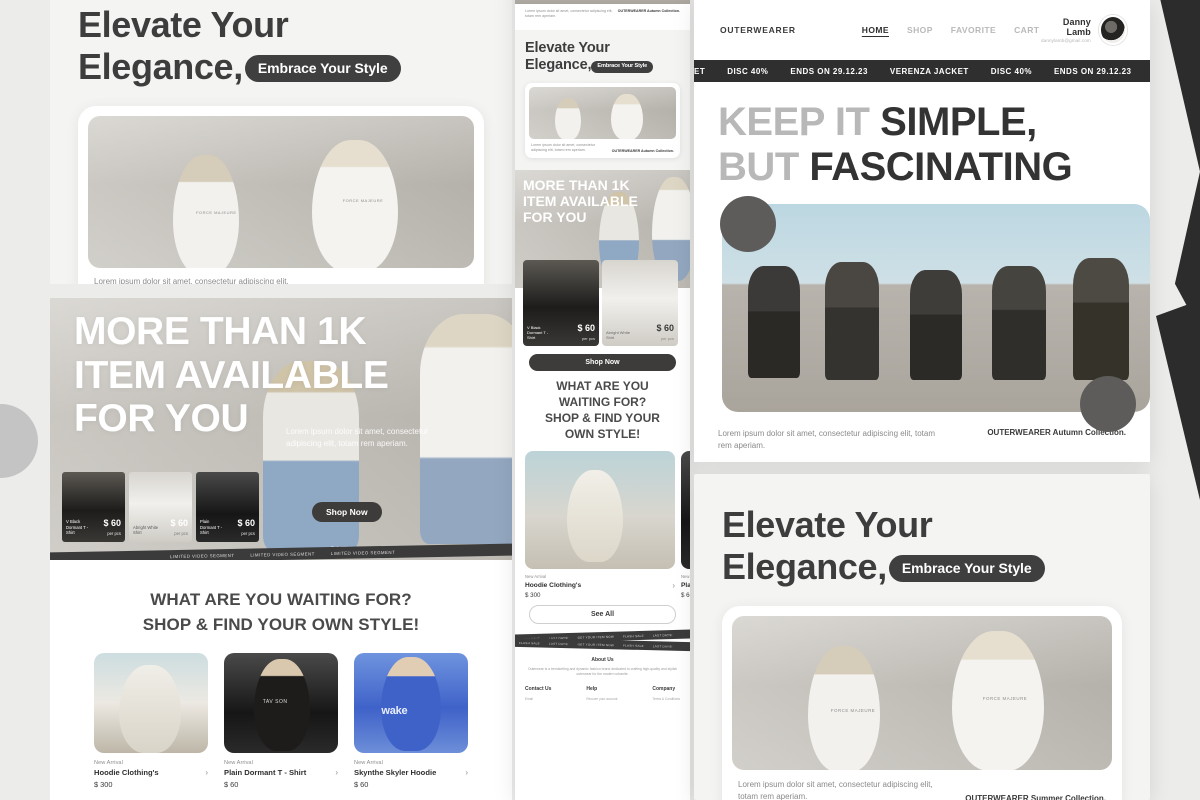 This screenshot has height=800, width=1200. Describe the element at coordinates (538, 332) in the screenshot. I see `mobile-product-name: V Black Dormant T - Shirt` at that location.